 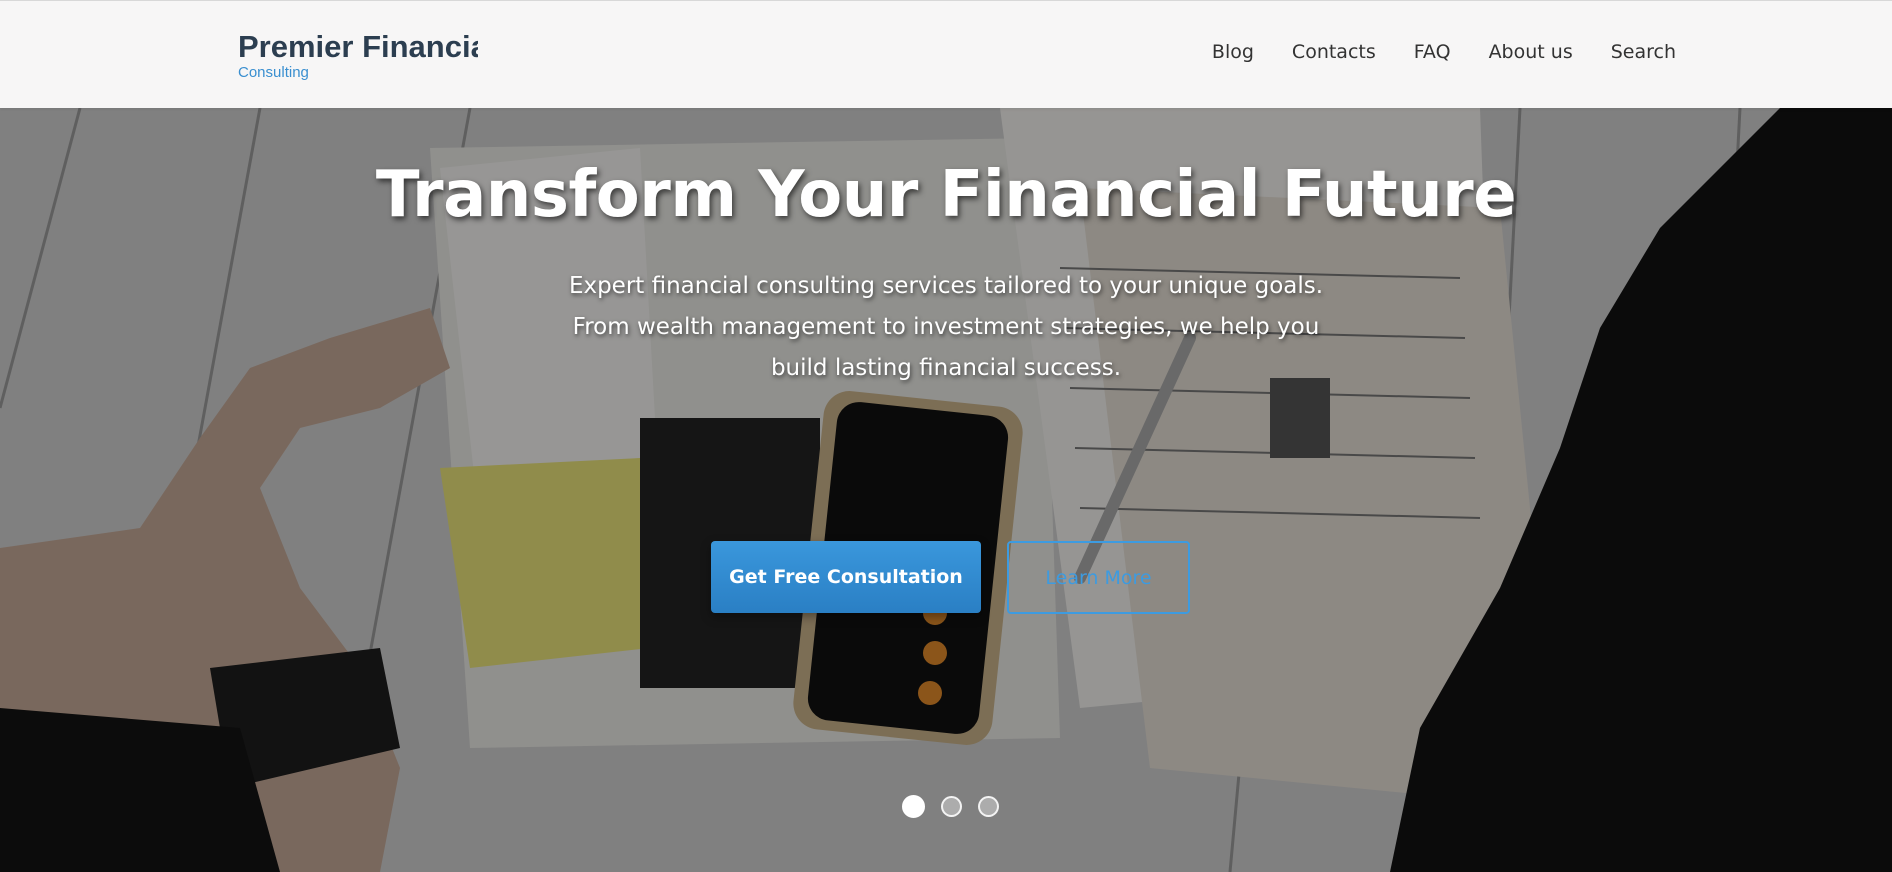 I want to click on brand-logo: Premier Financial Consulting, so click(x=358, y=55).